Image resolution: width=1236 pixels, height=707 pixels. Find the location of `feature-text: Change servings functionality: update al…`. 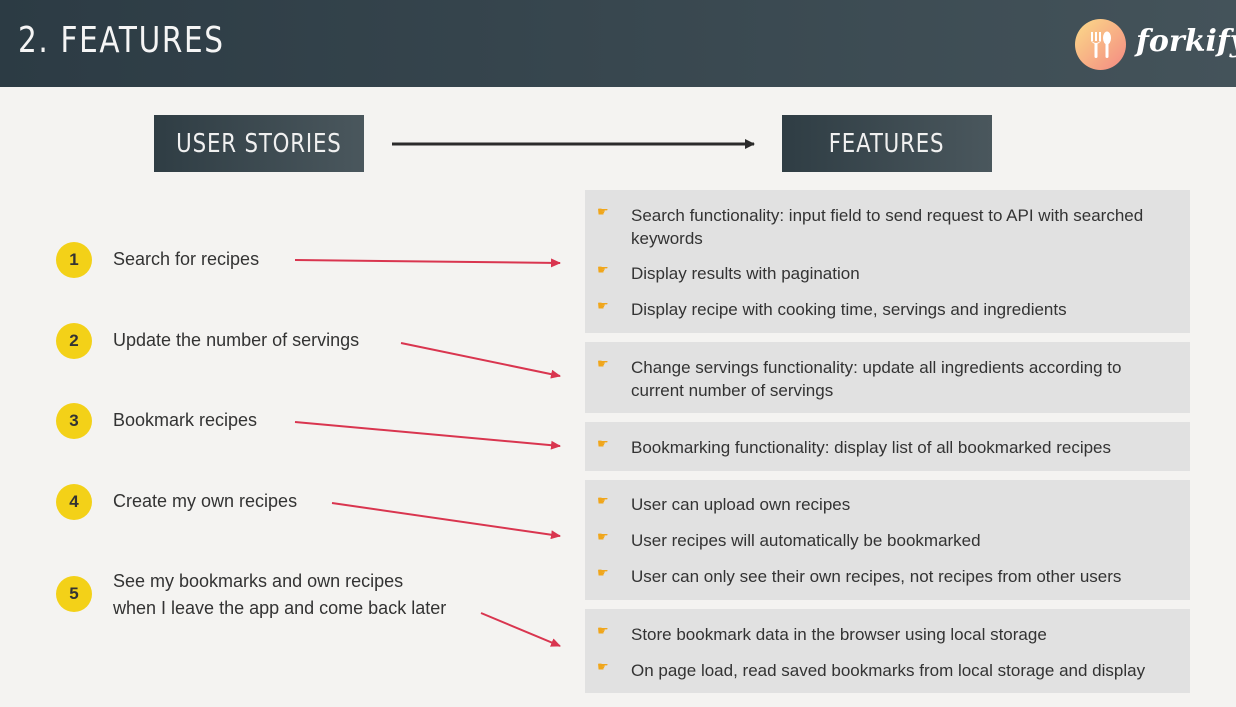

feature-text: Change servings functionality: update al… is located at coordinates (876, 367).